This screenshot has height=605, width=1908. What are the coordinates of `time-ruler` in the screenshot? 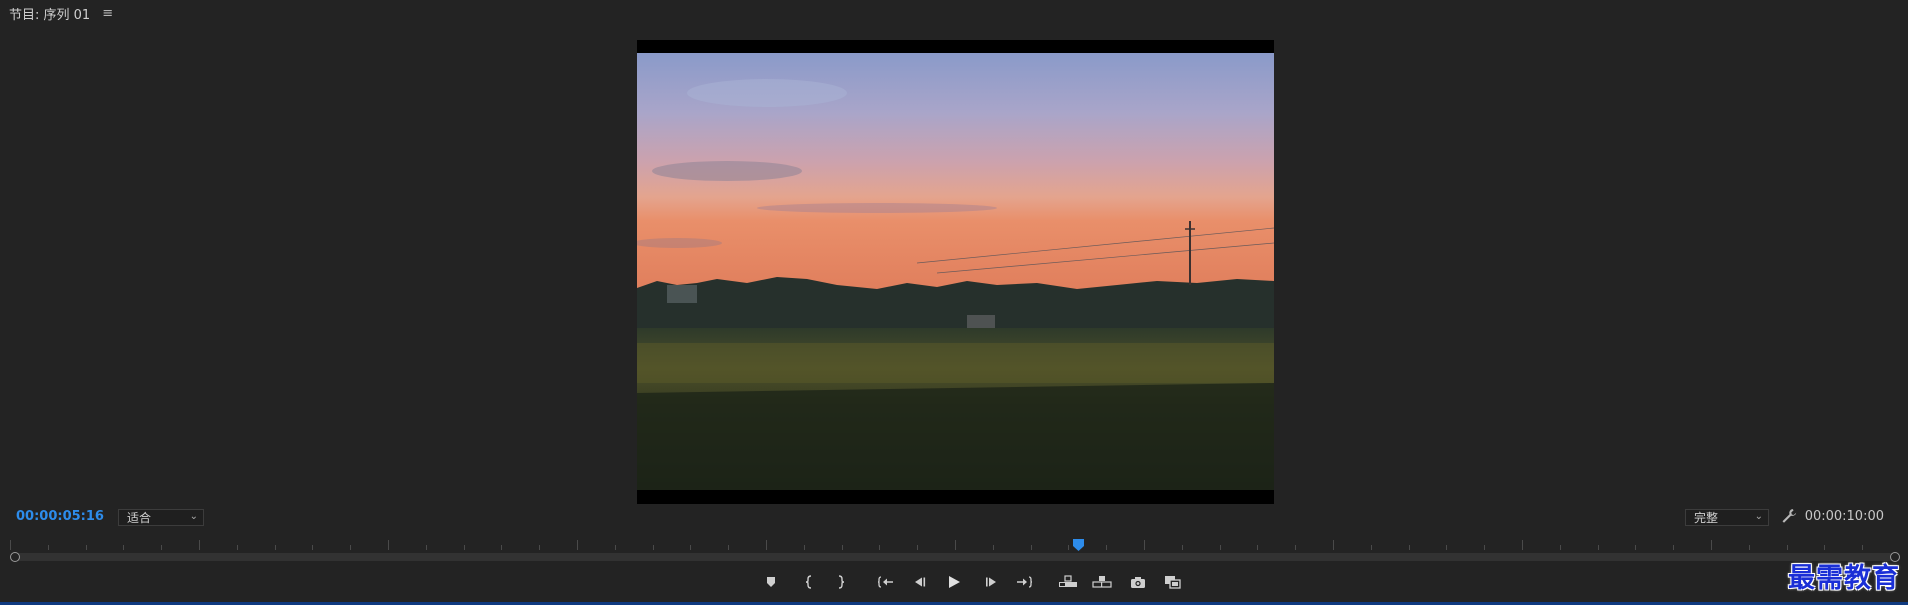 It's located at (954, 544).